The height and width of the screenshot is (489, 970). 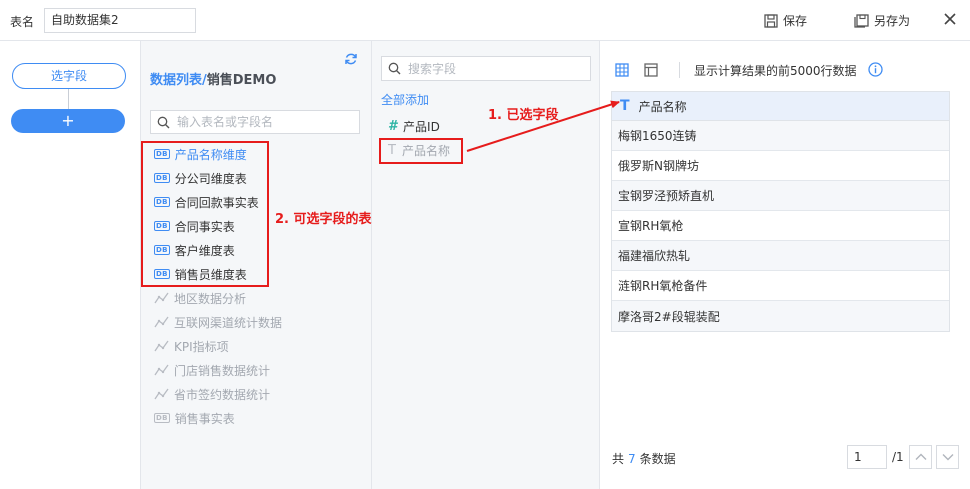 I want to click on row-count-prefix: 共, so click(x=618, y=459).